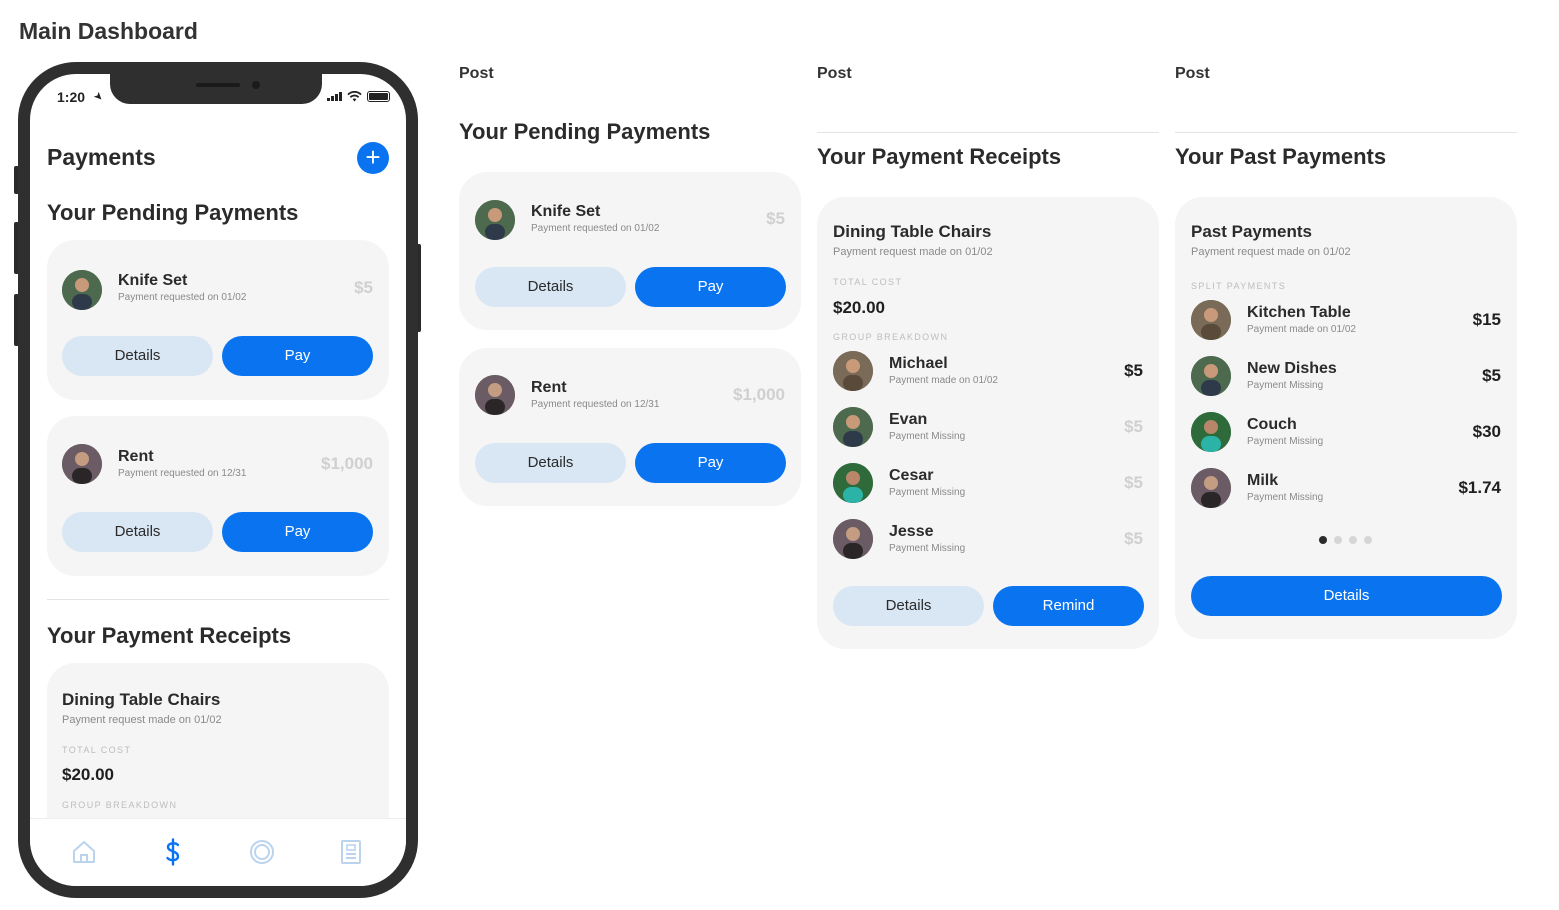  I want to click on card-subtitle: Payment request made on 01/02, so click(1271, 252).